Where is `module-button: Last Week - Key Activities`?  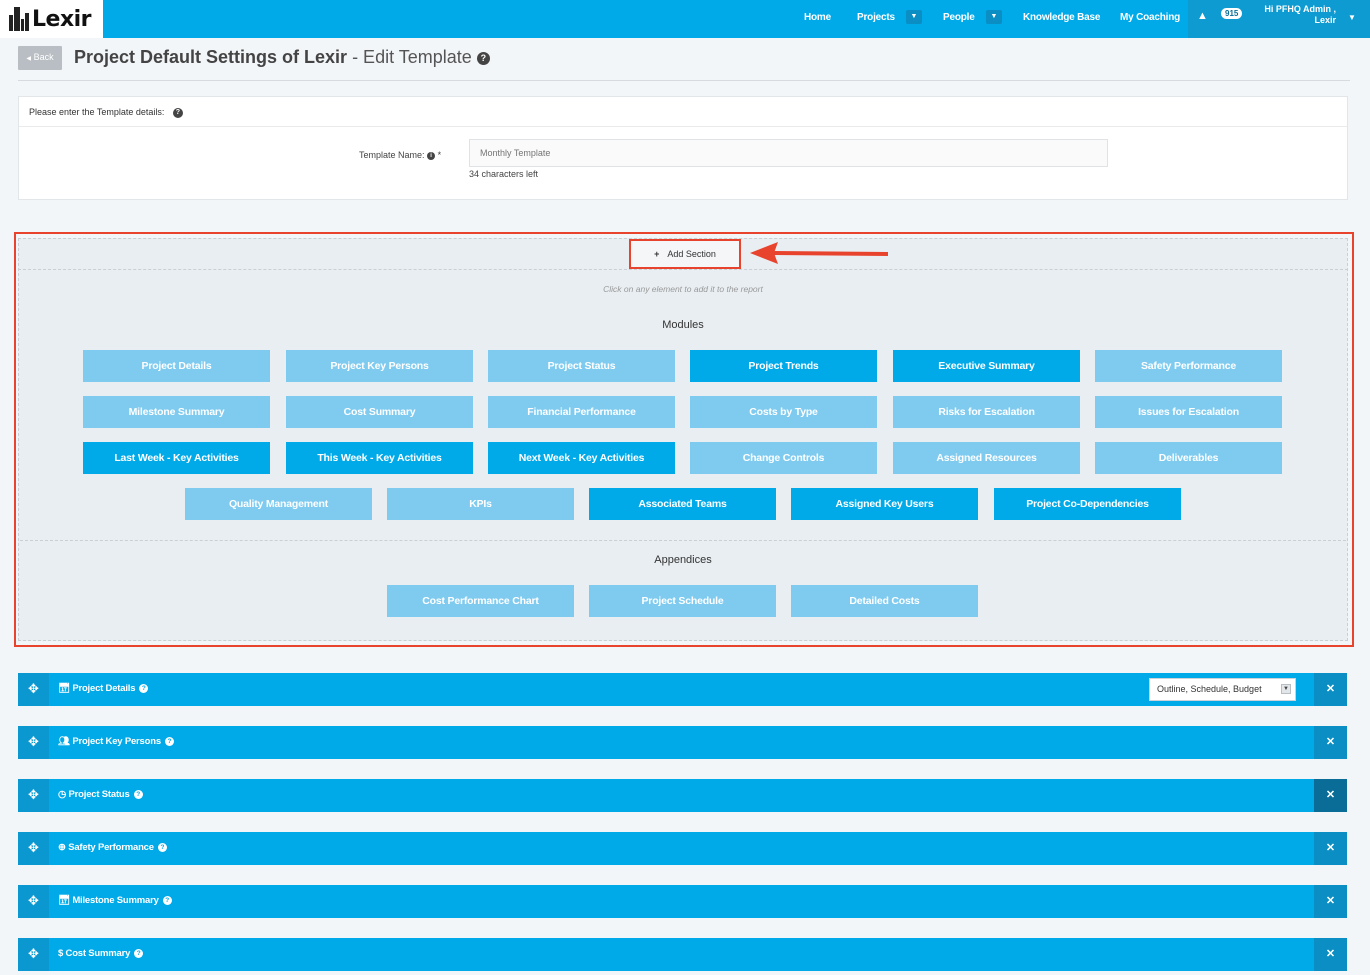
module-button: Last Week - Key Activities is located at coordinates (176, 458).